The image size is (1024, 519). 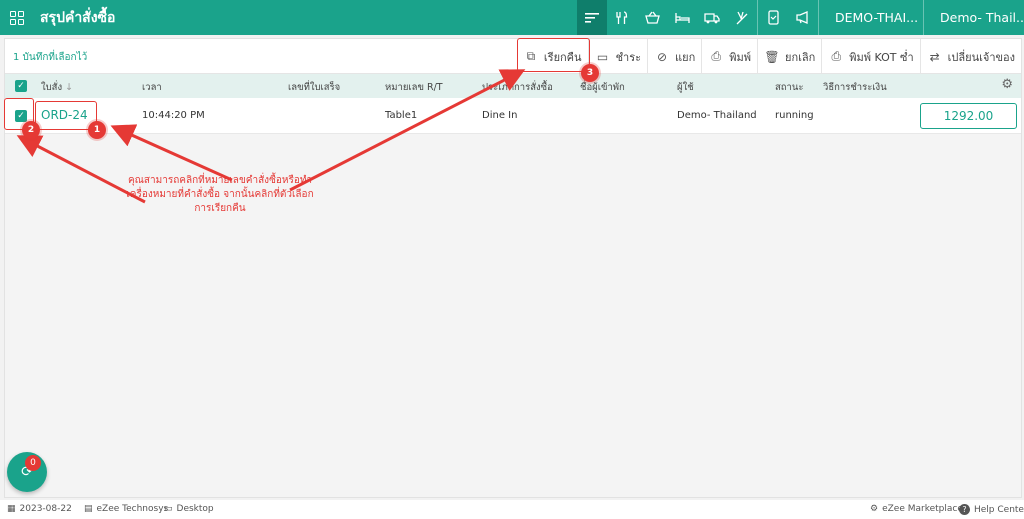 What do you see at coordinates (168, 509) in the screenshot?
I see `monitor-icon: ▭` at bounding box center [168, 509].